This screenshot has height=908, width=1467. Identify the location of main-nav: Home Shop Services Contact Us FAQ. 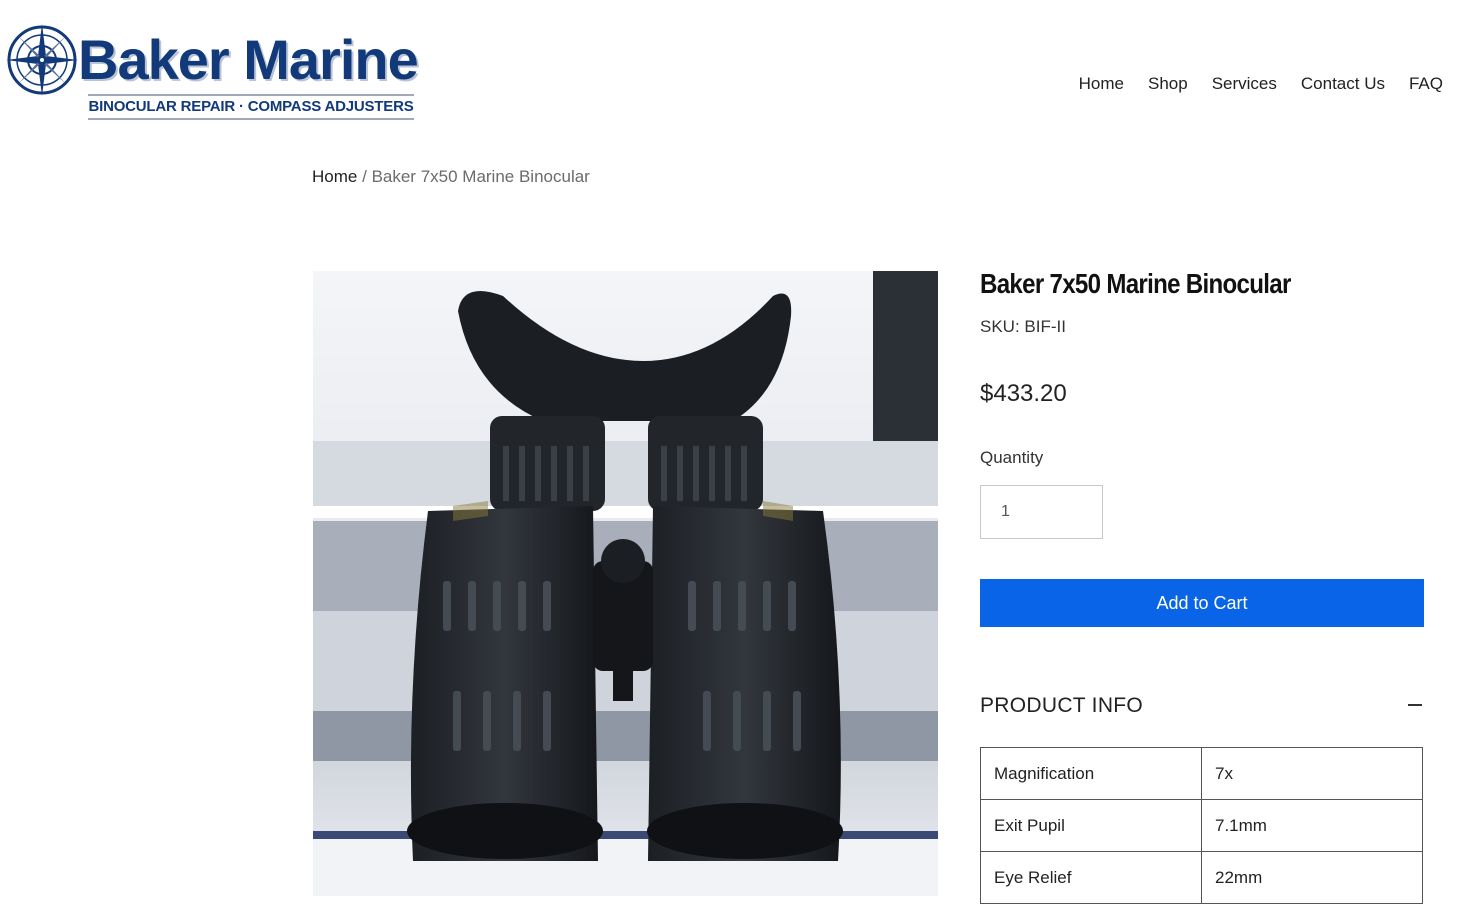
(1261, 84).